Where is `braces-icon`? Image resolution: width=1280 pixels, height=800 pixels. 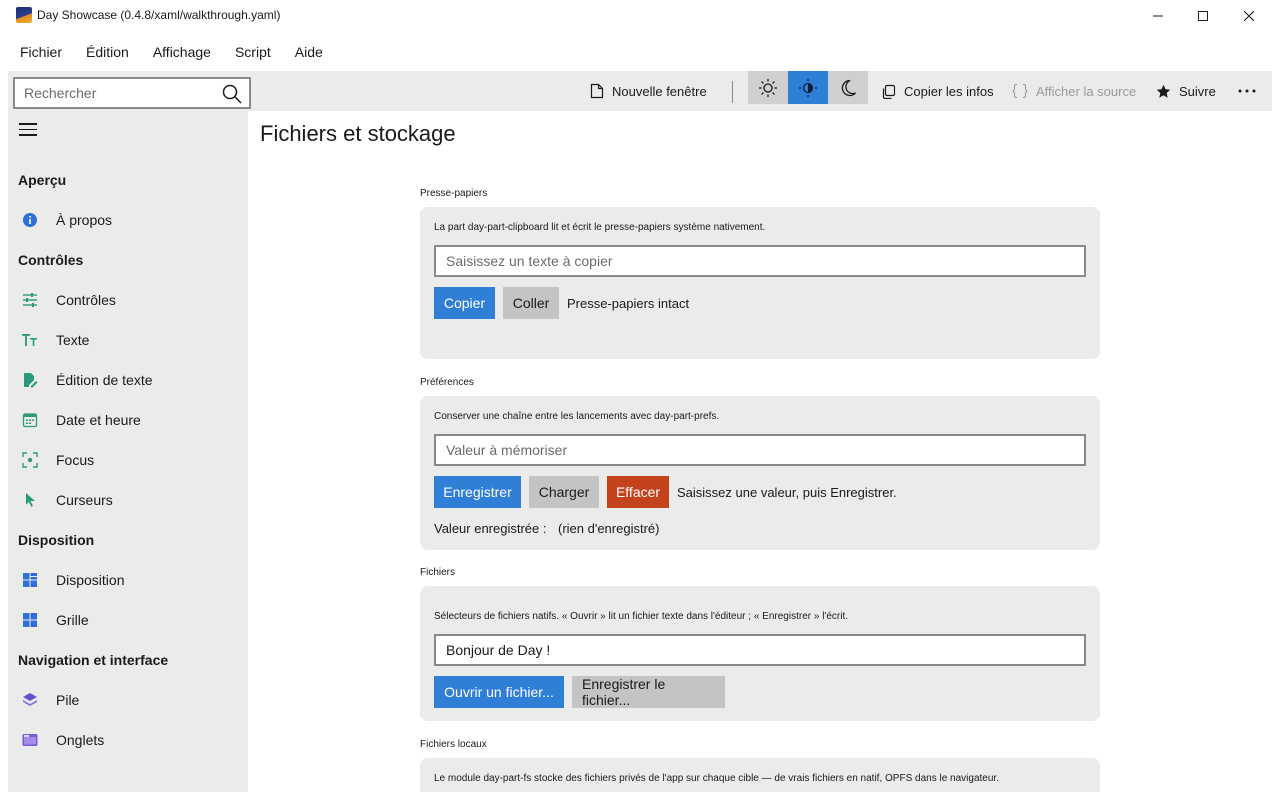
braces-icon is located at coordinates (1020, 91).